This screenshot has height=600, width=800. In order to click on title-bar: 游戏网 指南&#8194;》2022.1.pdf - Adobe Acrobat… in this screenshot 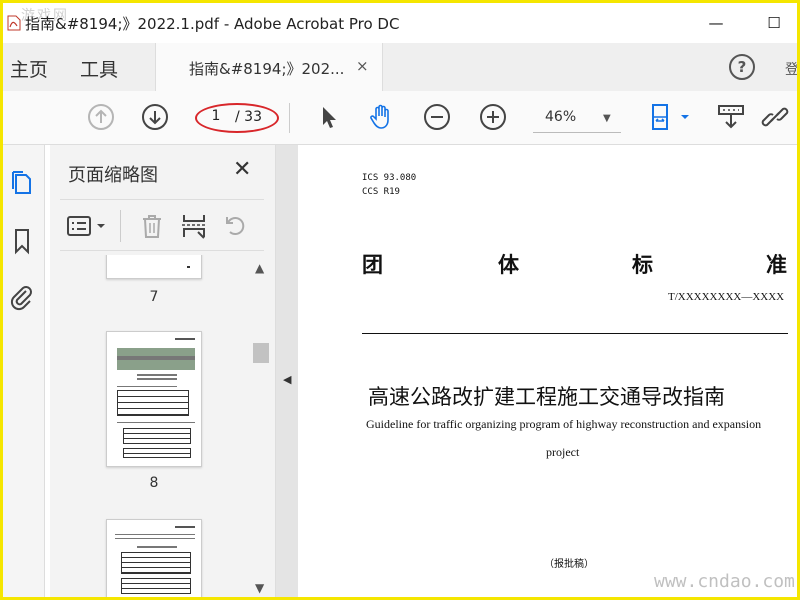, I will do `click(400, 23)`.